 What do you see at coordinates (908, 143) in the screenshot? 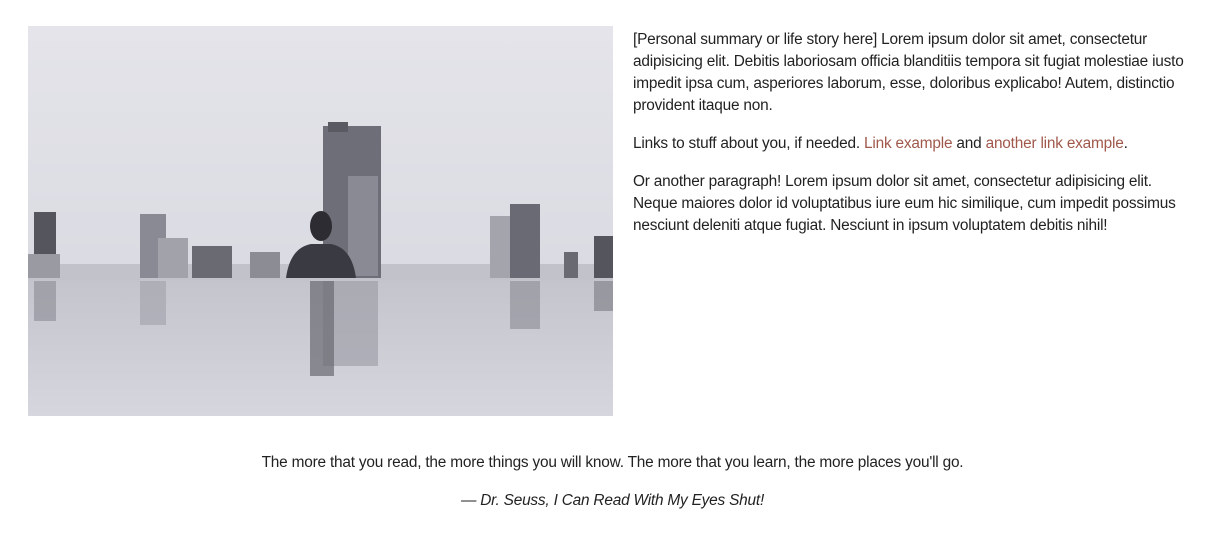
I see `link-example: Link example` at bounding box center [908, 143].